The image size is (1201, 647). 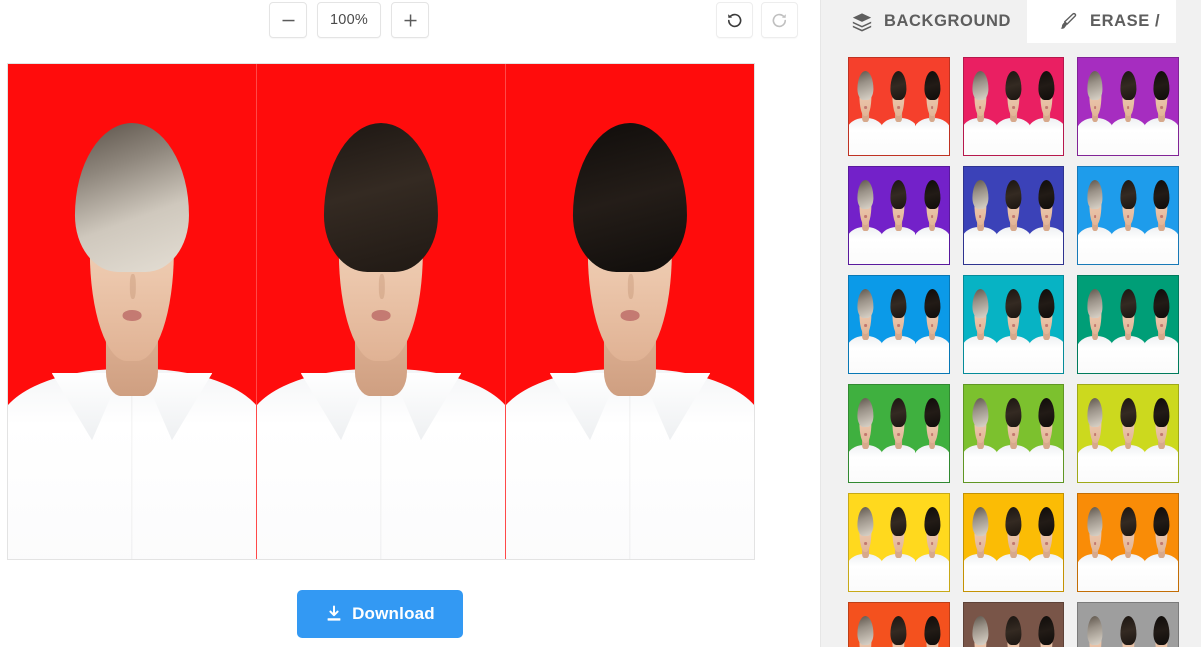 I want to click on swatch-amber, so click(x=1013, y=542).